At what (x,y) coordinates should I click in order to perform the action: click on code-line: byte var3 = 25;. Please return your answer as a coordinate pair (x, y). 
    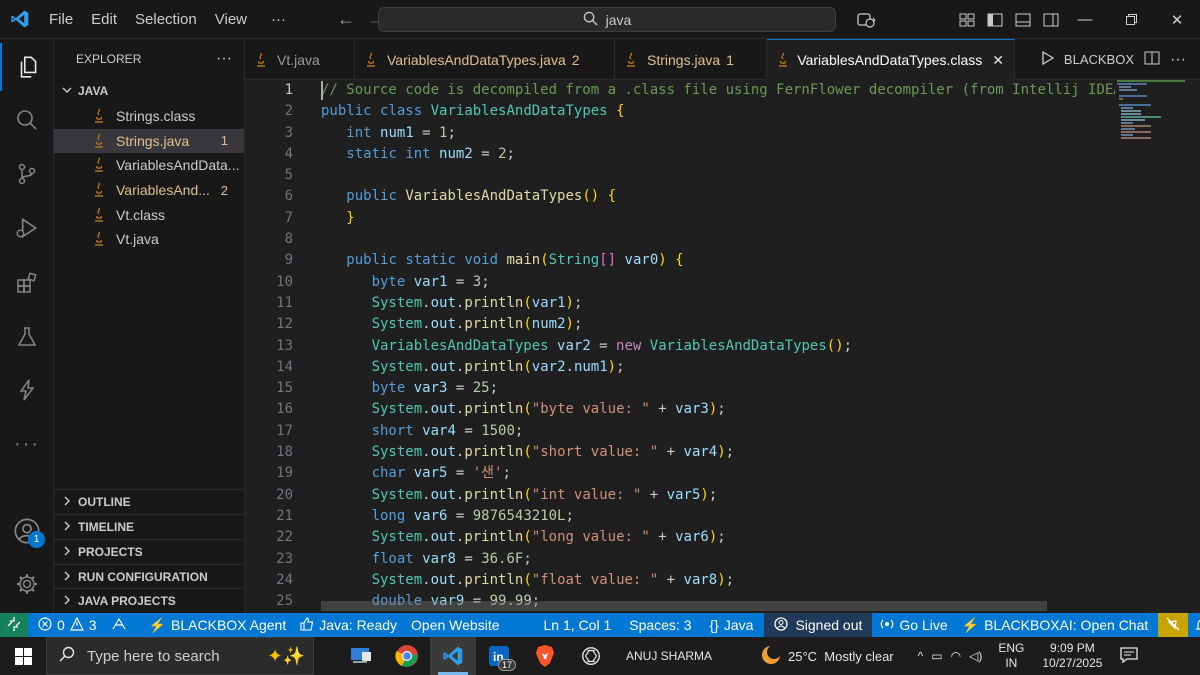
    Looking at the image, I should click on (718, 388).